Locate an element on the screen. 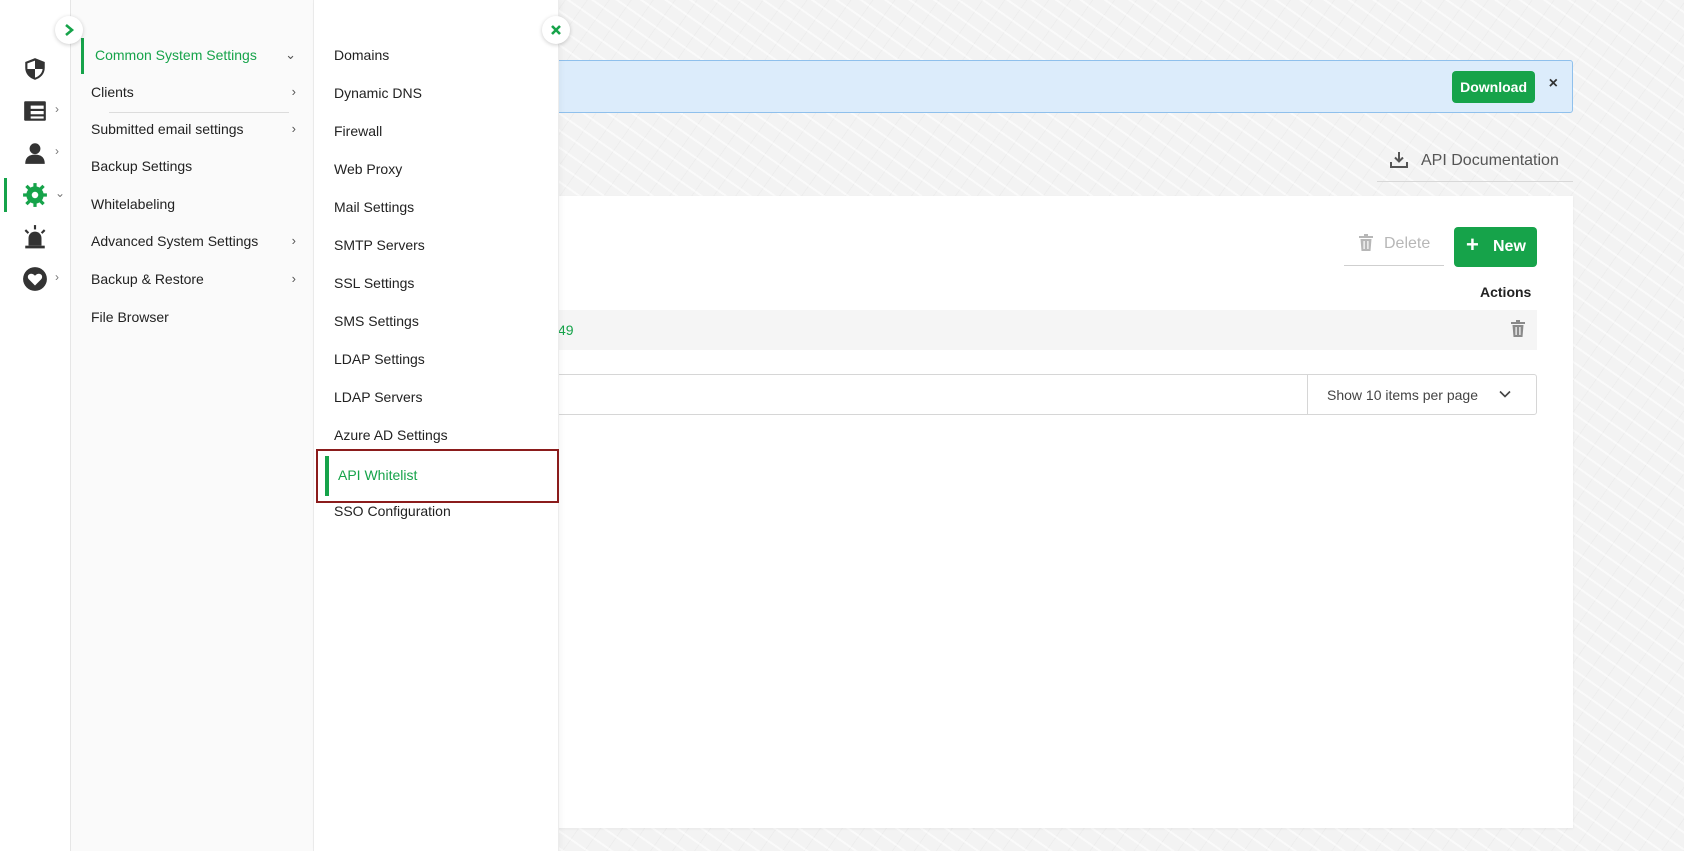  submenu-item-label: Dynamic DNS is located at coordinates (378, 93).